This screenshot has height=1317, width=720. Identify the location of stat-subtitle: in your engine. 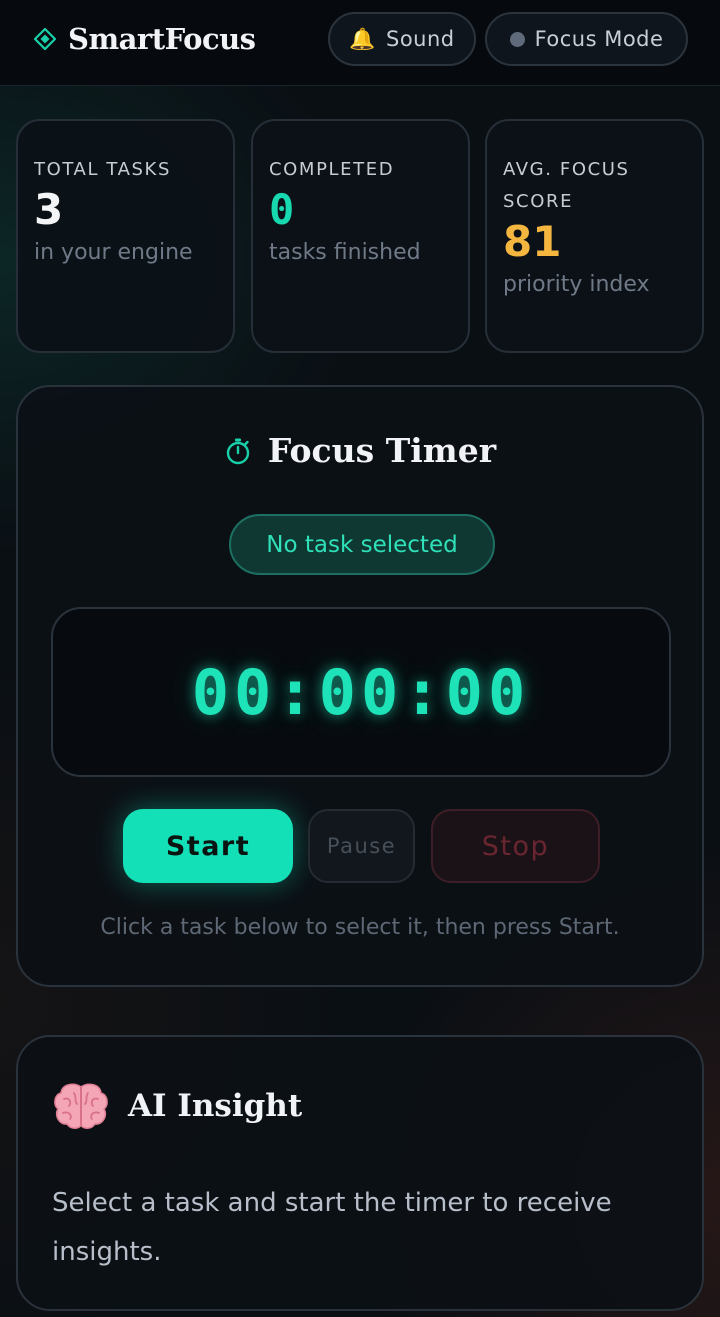
(113, 252).